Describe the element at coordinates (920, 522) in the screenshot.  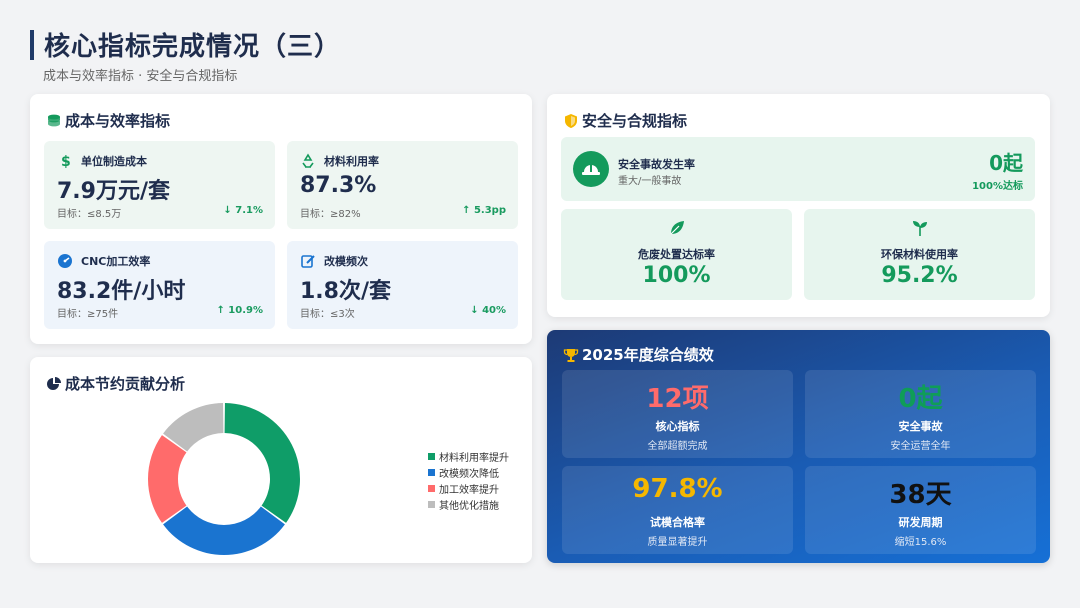
I see `perf-tile-label: 研发周期` at that location.